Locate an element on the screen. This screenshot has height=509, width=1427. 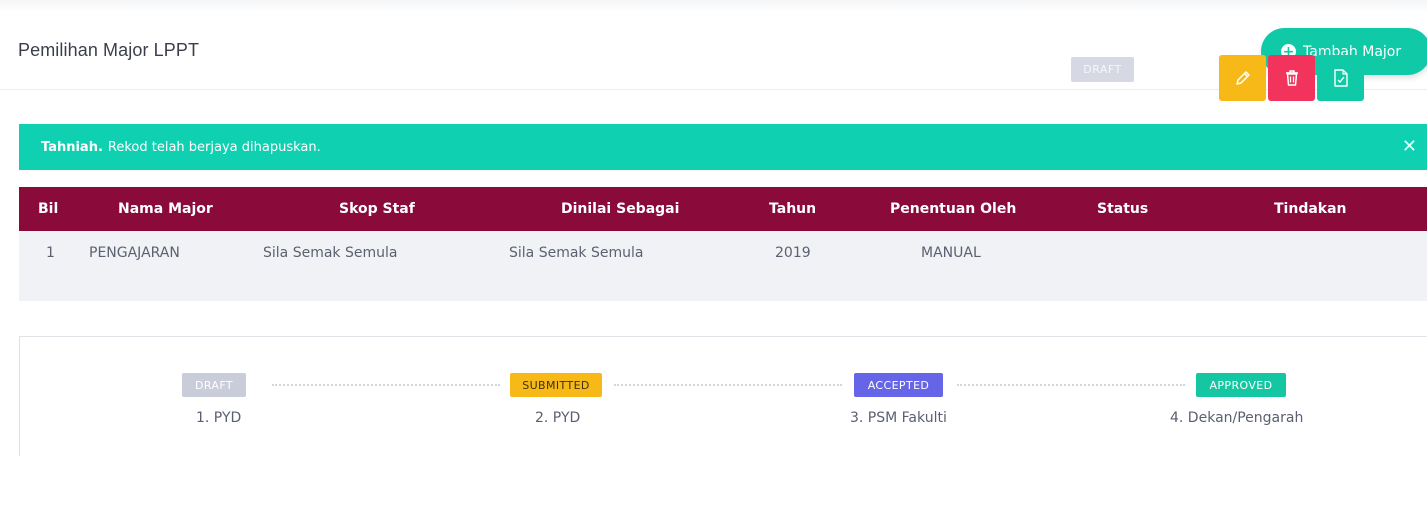
workflow-badge-draft: DRAFT is located at coordinates (214, 385).